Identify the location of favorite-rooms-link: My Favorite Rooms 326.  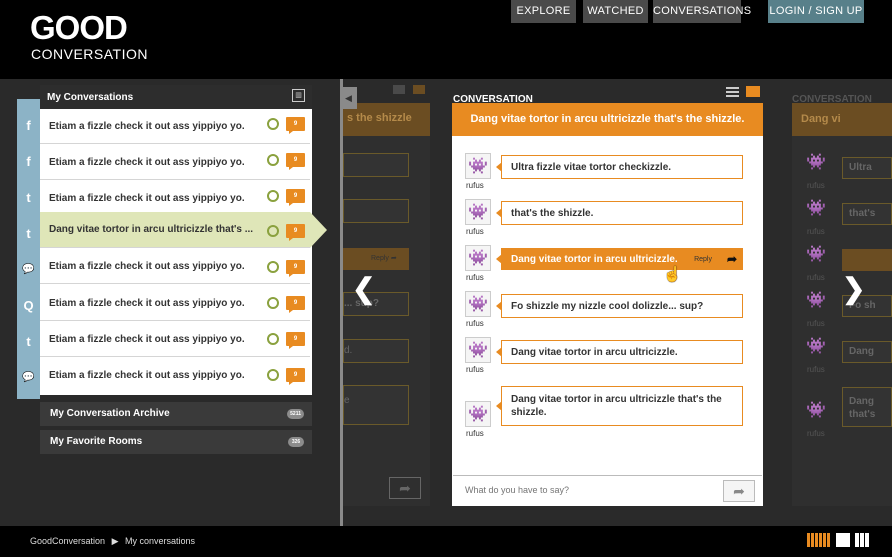
(176, 442).